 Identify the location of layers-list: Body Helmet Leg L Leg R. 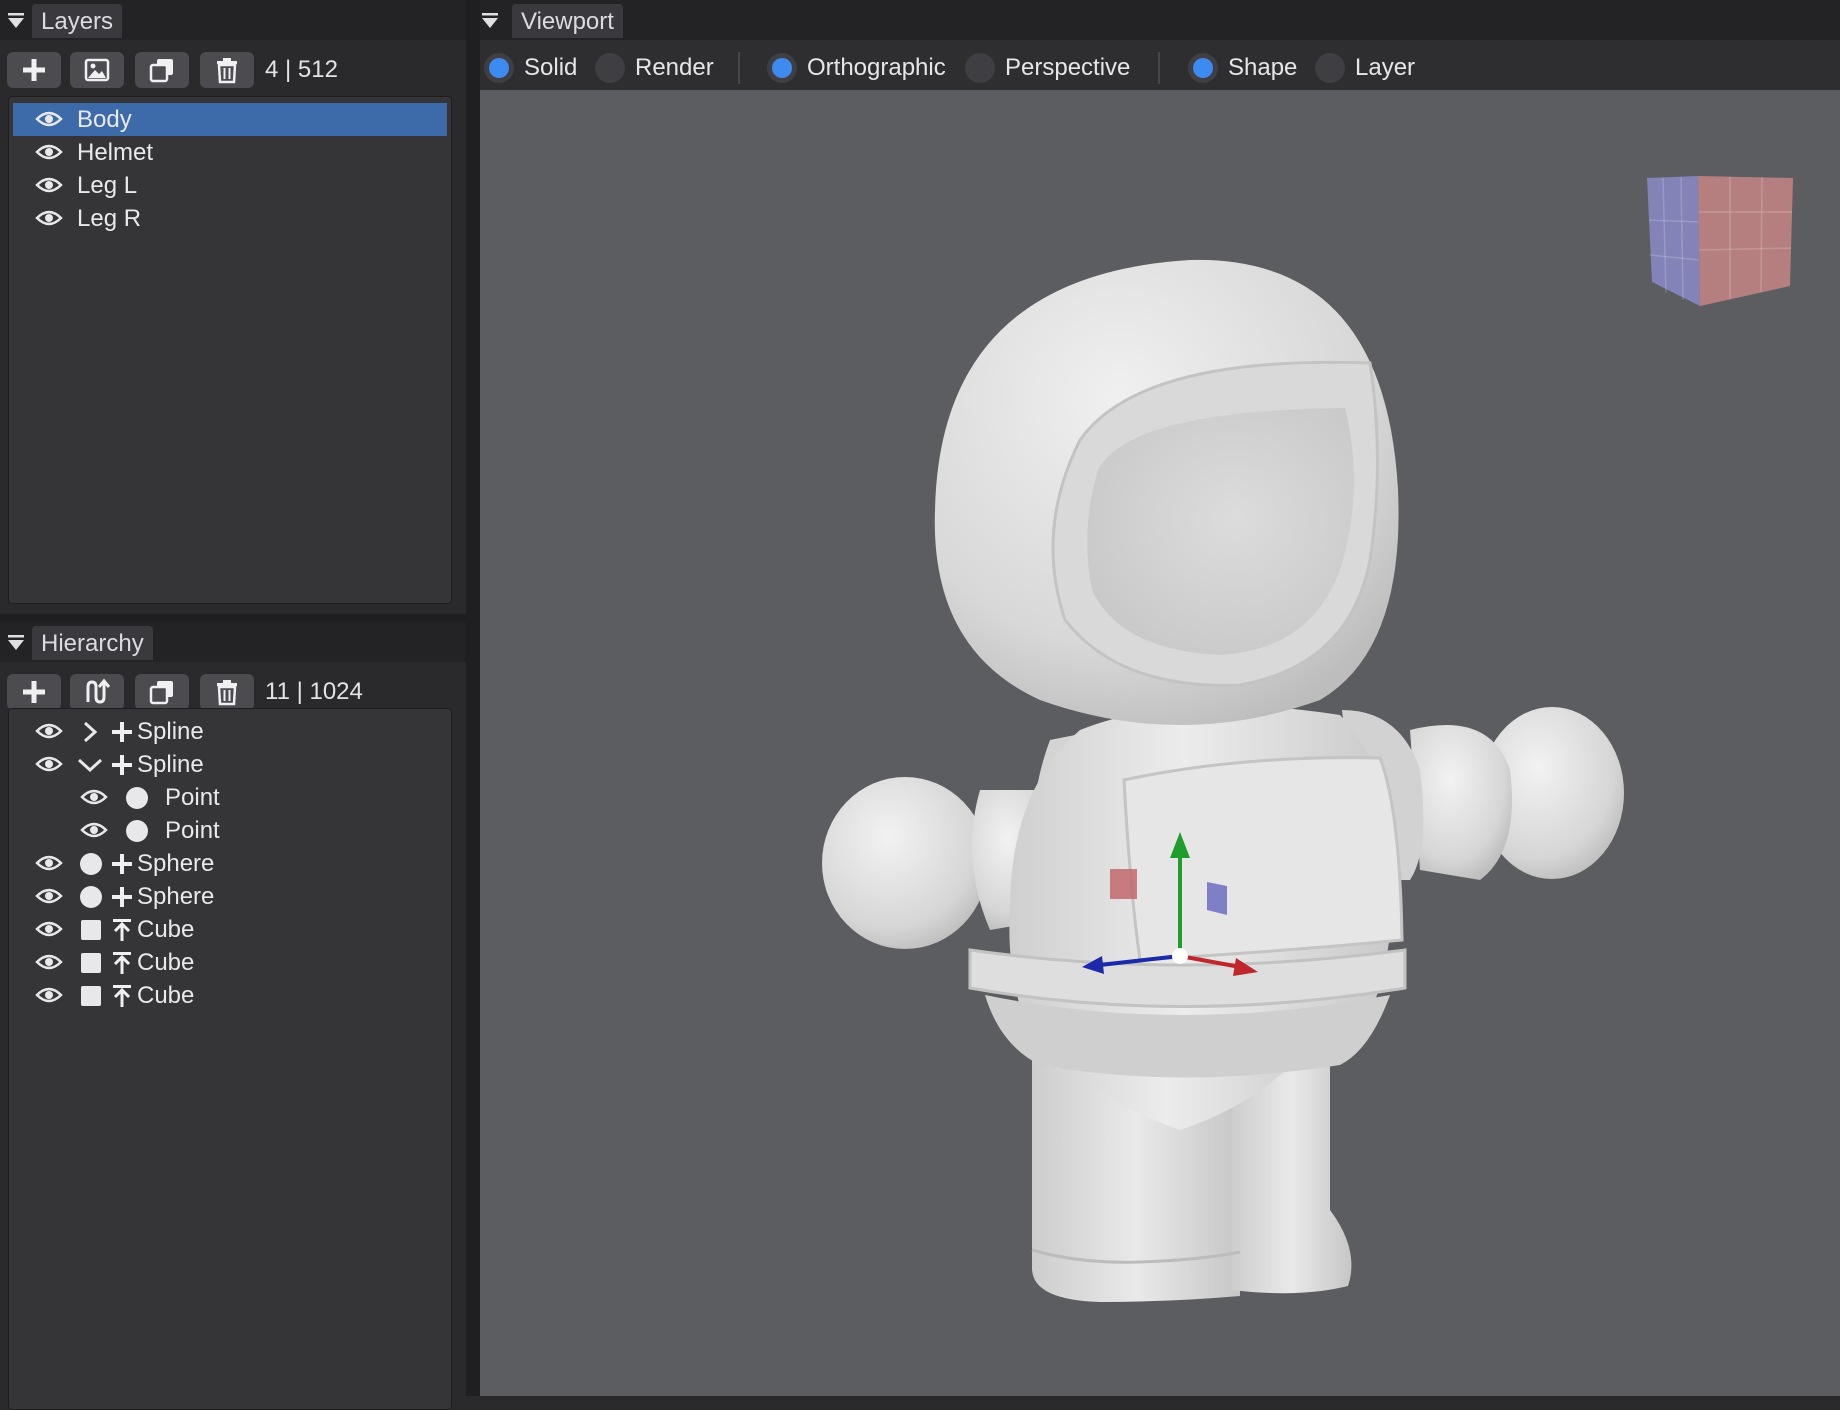
(230, 350).